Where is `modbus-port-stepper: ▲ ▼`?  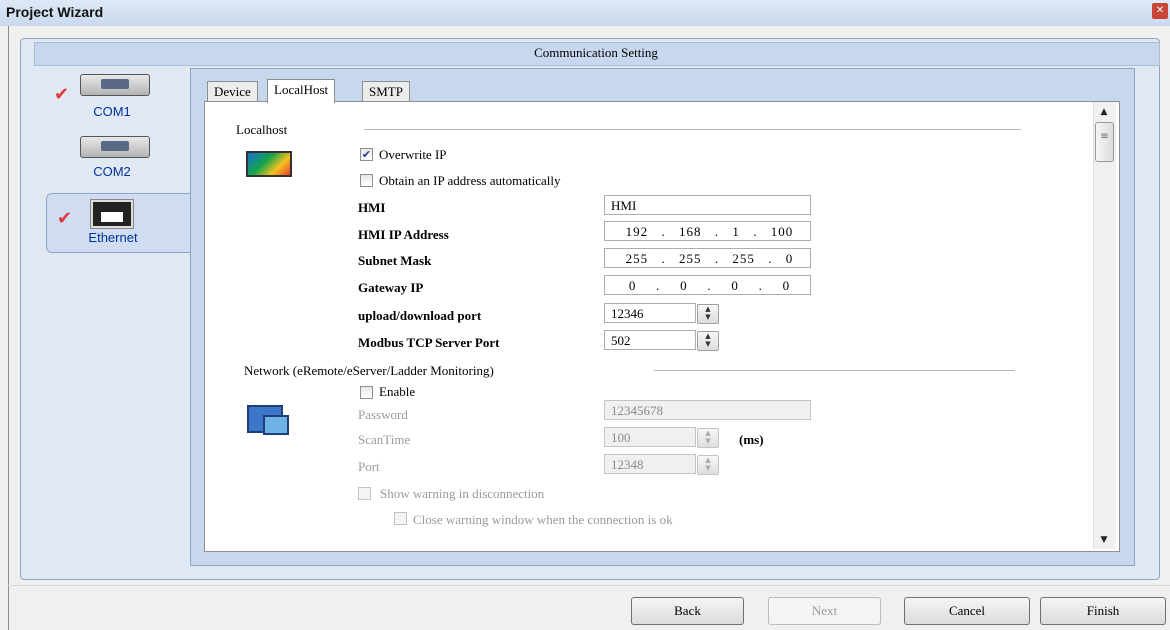
modbus-port-stepper: ▲ ▼ is located at coordinates (708, 341).